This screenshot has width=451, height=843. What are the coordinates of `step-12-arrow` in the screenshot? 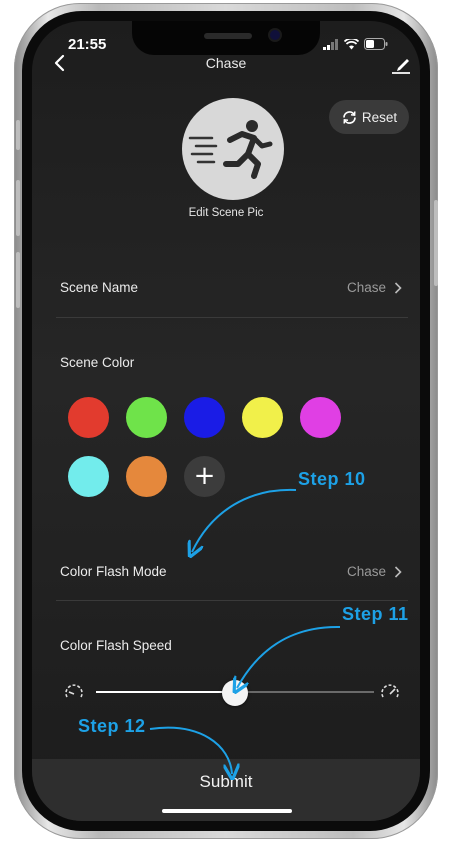 It's located at (190, 750).